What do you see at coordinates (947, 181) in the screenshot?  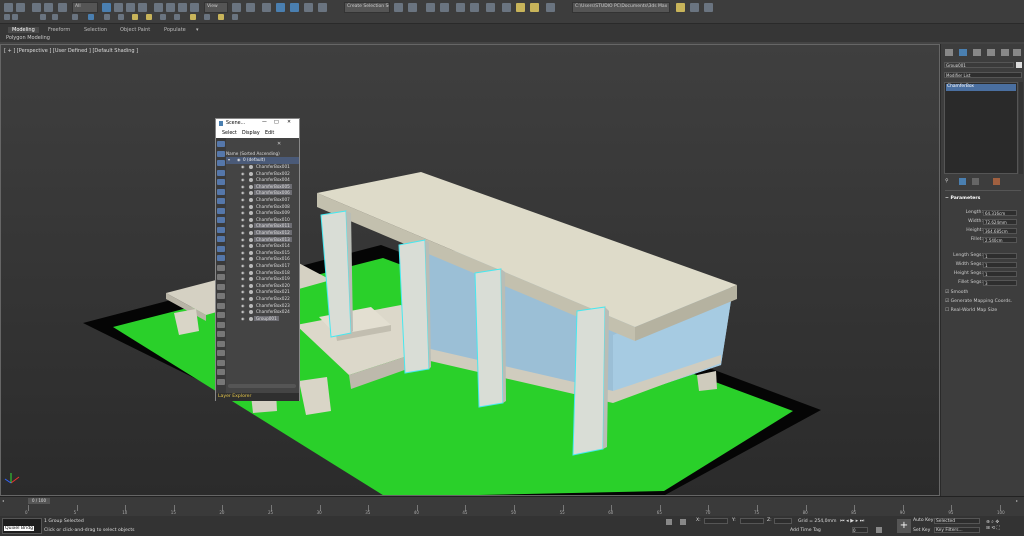 I see `pin-stack-icon: ⚲` at bounding box center [947, 181].